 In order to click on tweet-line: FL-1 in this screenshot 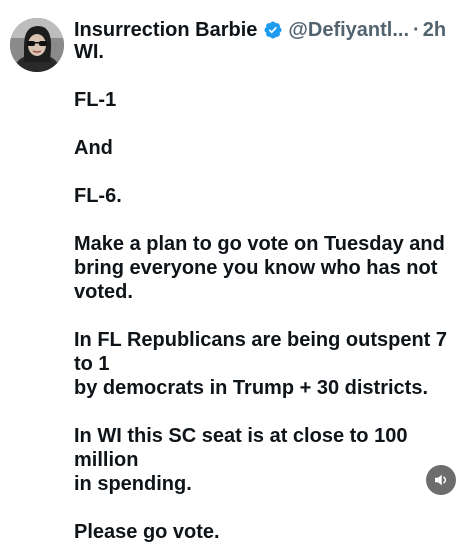, I will do `click(95, 100)`.